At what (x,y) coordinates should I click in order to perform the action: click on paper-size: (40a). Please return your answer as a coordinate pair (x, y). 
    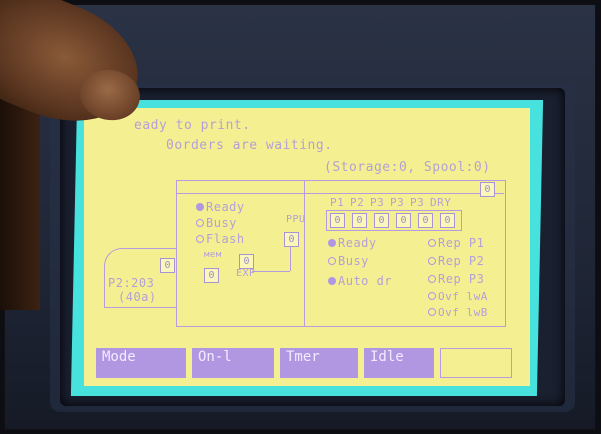
    Looking at the image, I should click on (137, 297).